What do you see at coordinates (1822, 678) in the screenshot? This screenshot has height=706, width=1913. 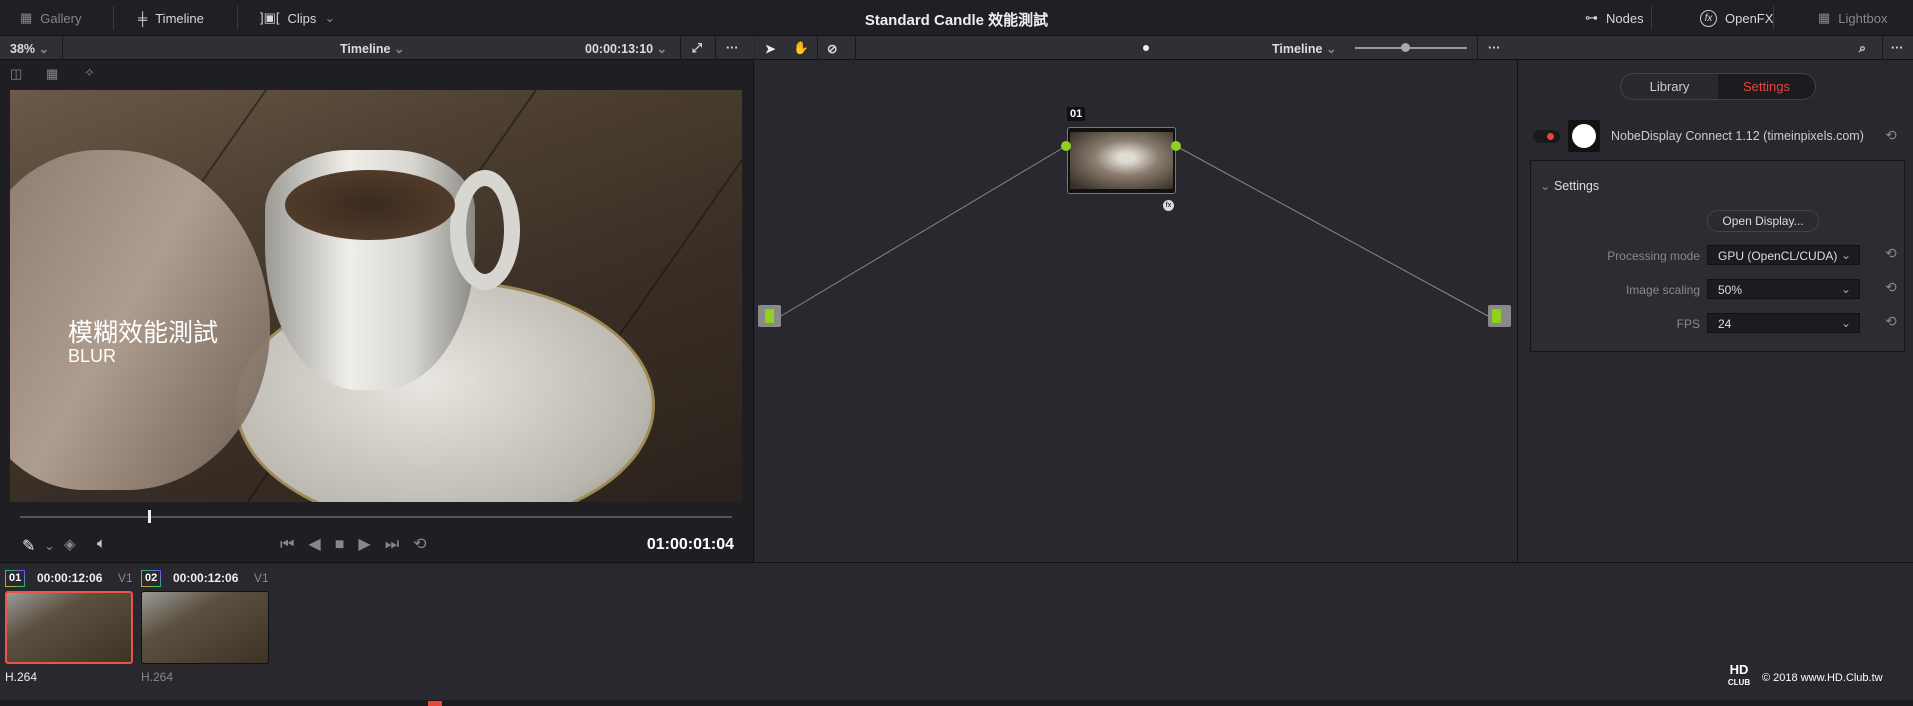 I see `watermark-text: © 2018 www.HD.Club.tw` at bounding box center [1822, 678].